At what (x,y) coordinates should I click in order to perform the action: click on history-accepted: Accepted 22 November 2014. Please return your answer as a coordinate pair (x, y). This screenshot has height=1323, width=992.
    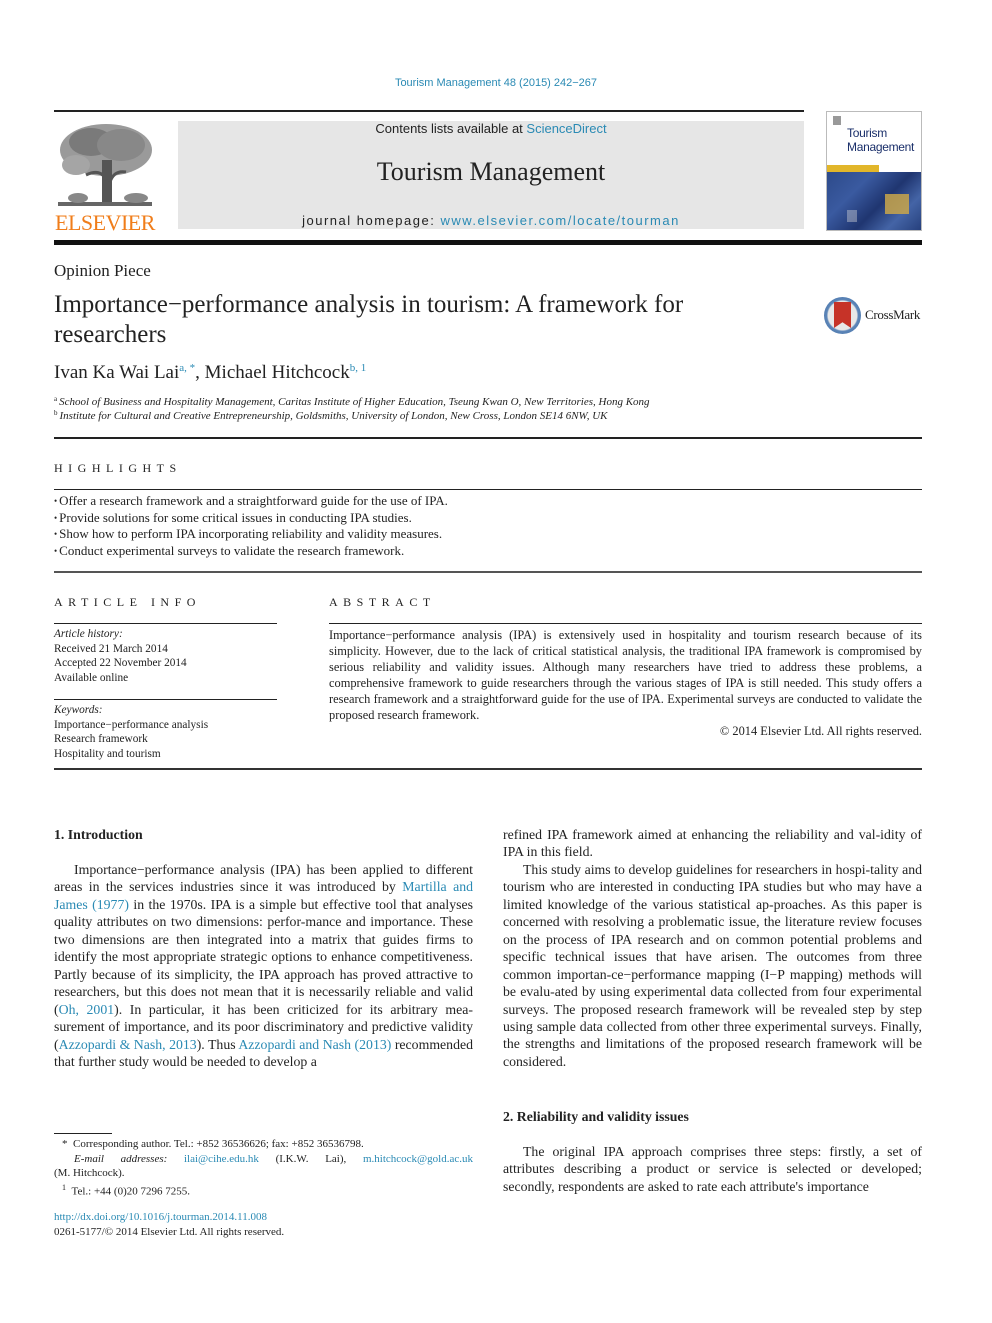
    Looking at the image, I should click on (120, 663).